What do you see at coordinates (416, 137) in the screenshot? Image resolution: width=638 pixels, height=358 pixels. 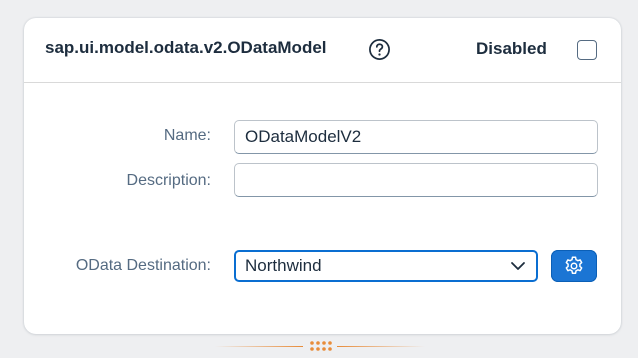 I see `name-input: ODataModelV2` at bounding box center [416, 137].